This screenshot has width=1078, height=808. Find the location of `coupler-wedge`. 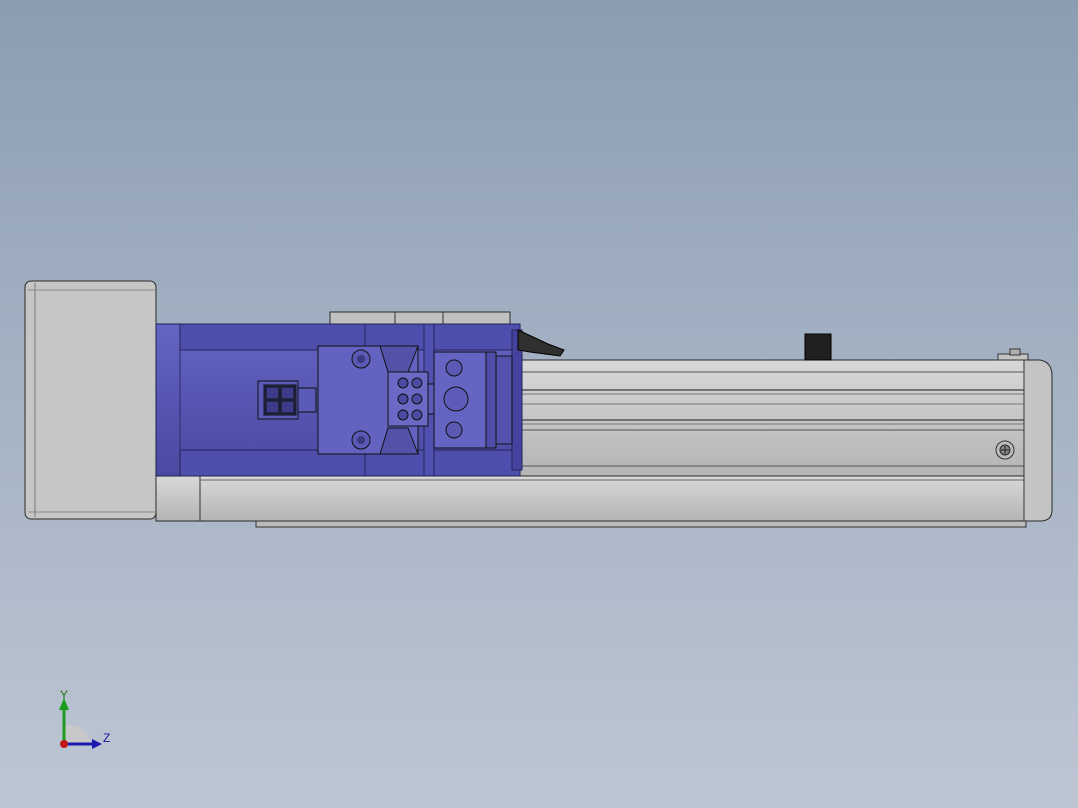

coupler-wedge is located at coordinates (541, 343).